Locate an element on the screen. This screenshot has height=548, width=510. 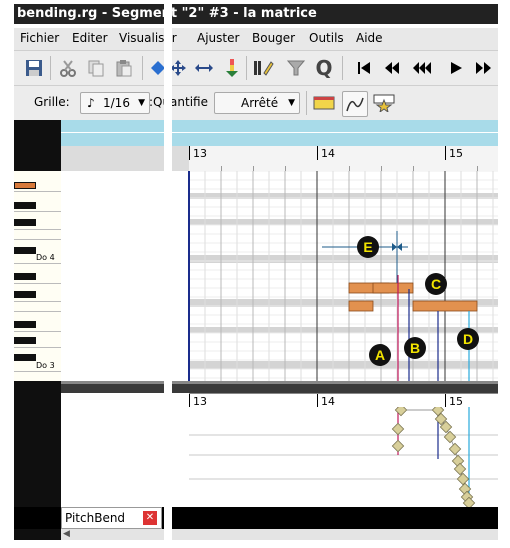
pitch-curve-icon is located at coordinates (355, 104).